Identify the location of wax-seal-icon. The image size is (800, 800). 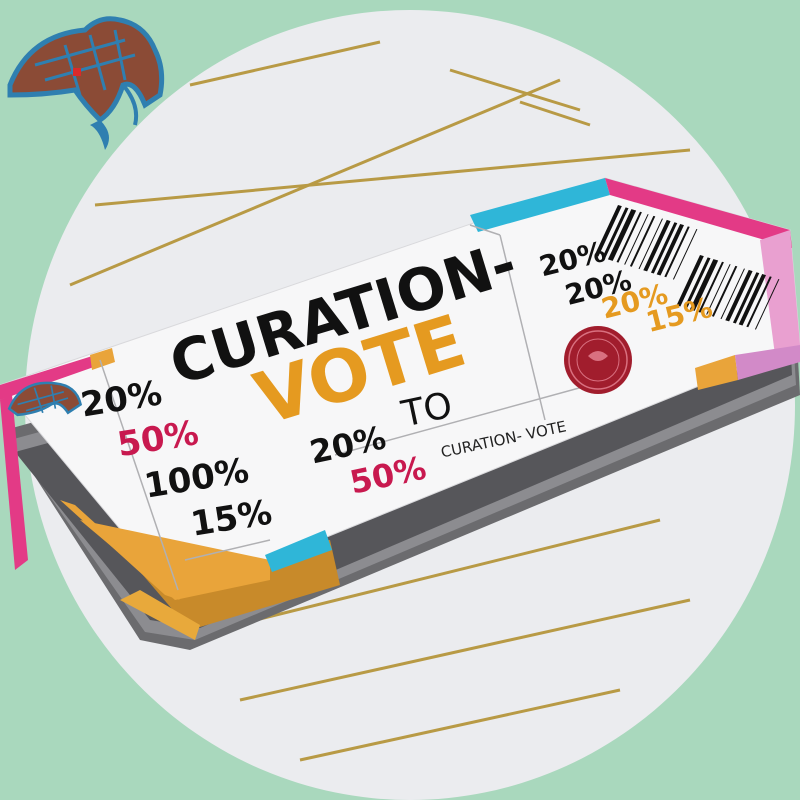
(598, 360).